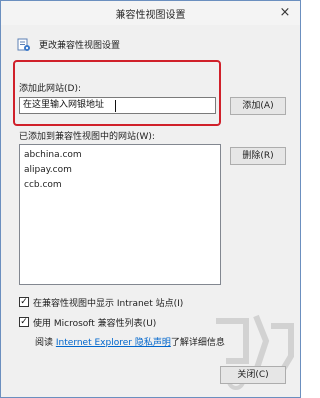 Image resolution: width=320 pixels, height=398 pixels. What do you see at coordinates (48, 170) in the screenshot?
I see `site-list-item: alipay.com` at bounding box center [48, 170].